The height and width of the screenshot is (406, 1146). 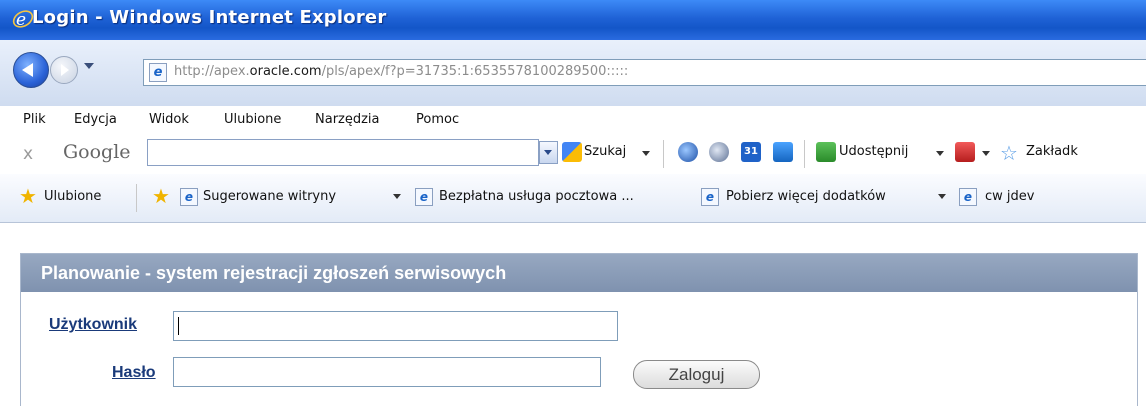 What do you see at coordinates (986, 153) in the screenshot?
I see `popup-options-caret-icon` at bounding box center [986, 153].